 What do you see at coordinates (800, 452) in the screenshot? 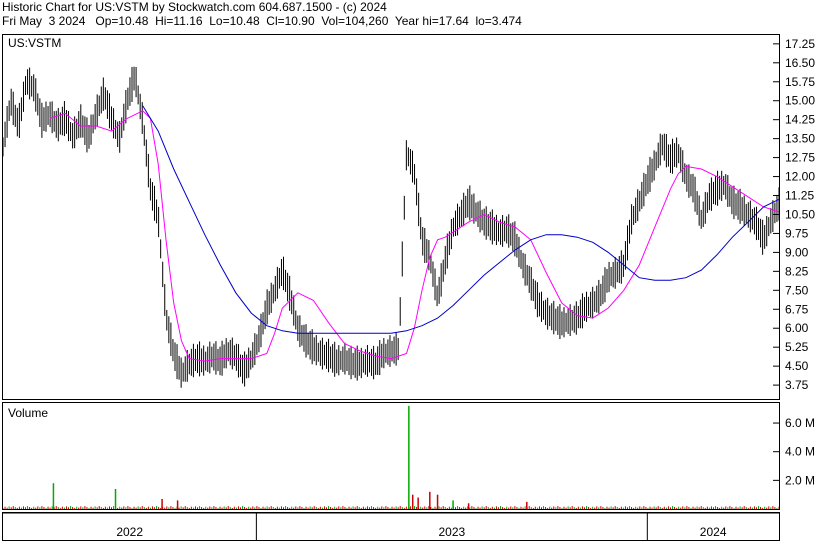
I see `volume-tick-label-1: 4.0 M` at bounding box center [800, 452].